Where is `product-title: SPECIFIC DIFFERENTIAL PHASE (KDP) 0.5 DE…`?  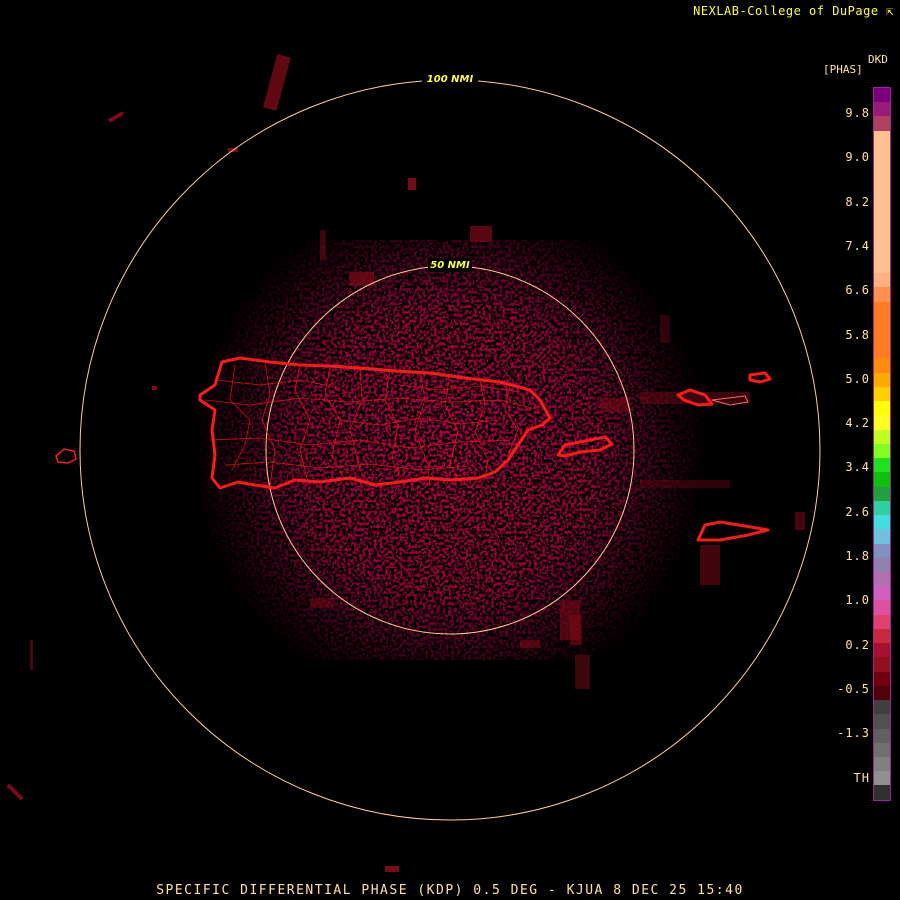
product-title: SPECIFIC DIFFERENTIAL PHASE (KDP) 0.5 DE… is located at coordinates (450, 890).